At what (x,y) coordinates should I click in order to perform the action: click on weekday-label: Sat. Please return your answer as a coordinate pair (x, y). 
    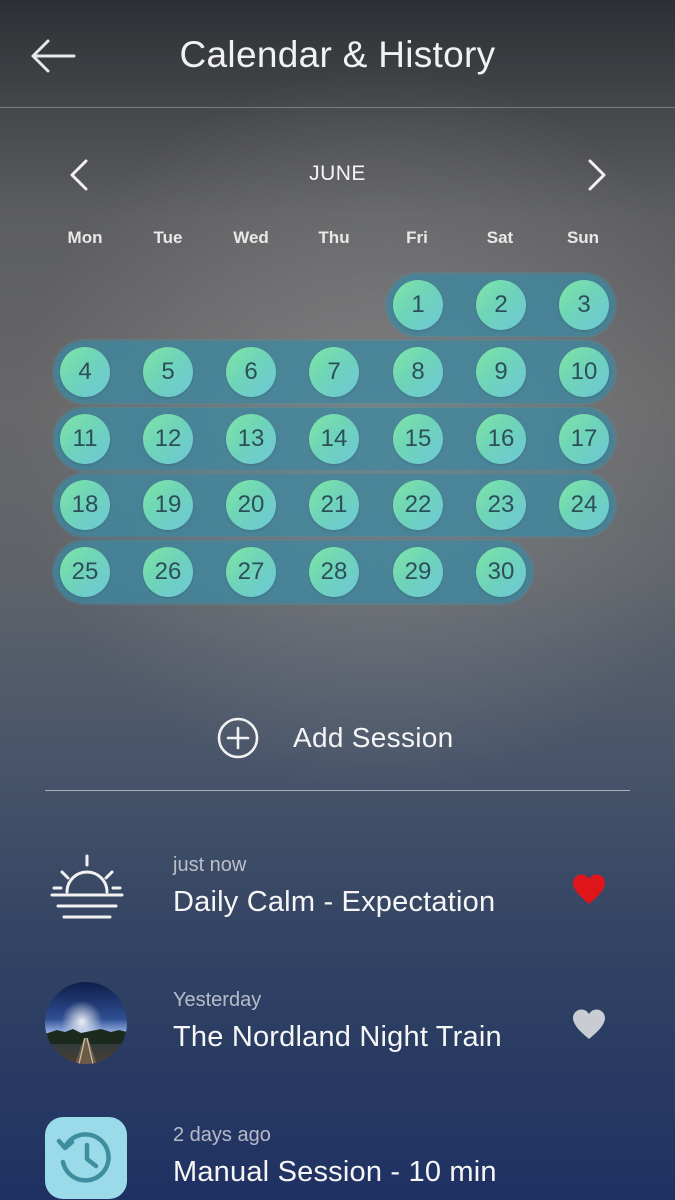
    Looking at the image, I should click on (500, 237).